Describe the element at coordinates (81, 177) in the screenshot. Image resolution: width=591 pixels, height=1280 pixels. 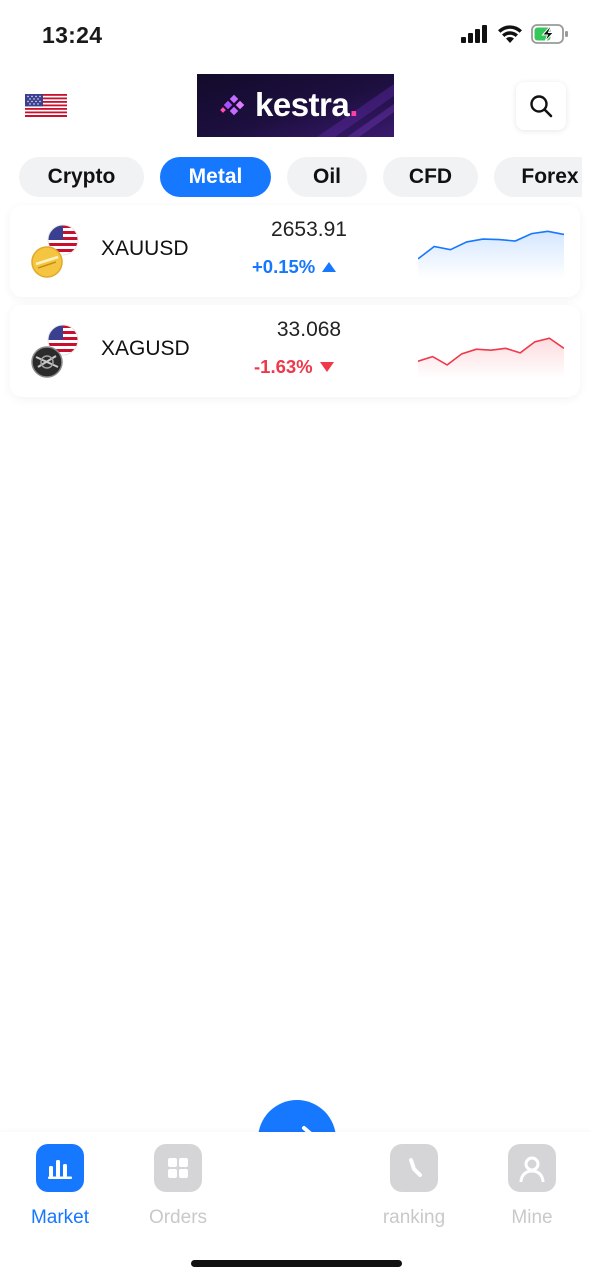
I see `tab-crypto: Crypto` at that location.